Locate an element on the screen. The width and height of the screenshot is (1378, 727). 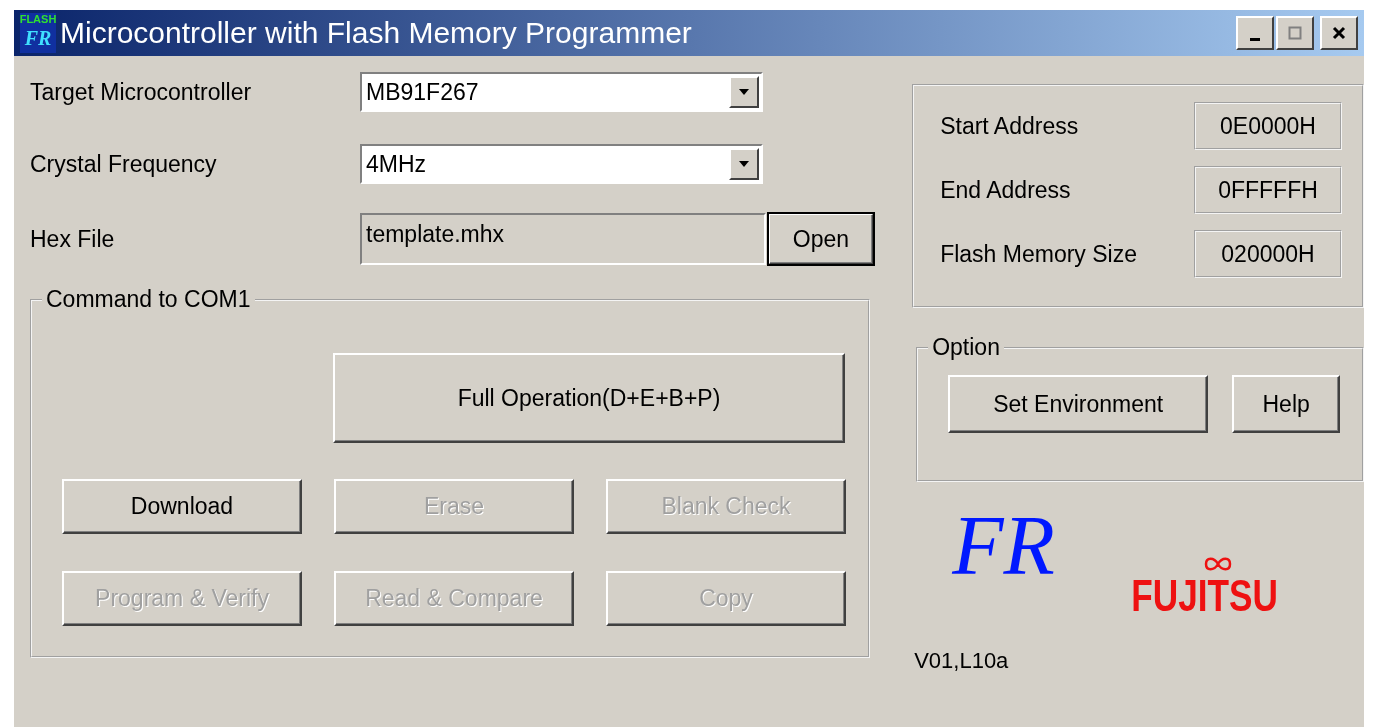
option-button: Set Environment is located at coordinates (1078, 404).